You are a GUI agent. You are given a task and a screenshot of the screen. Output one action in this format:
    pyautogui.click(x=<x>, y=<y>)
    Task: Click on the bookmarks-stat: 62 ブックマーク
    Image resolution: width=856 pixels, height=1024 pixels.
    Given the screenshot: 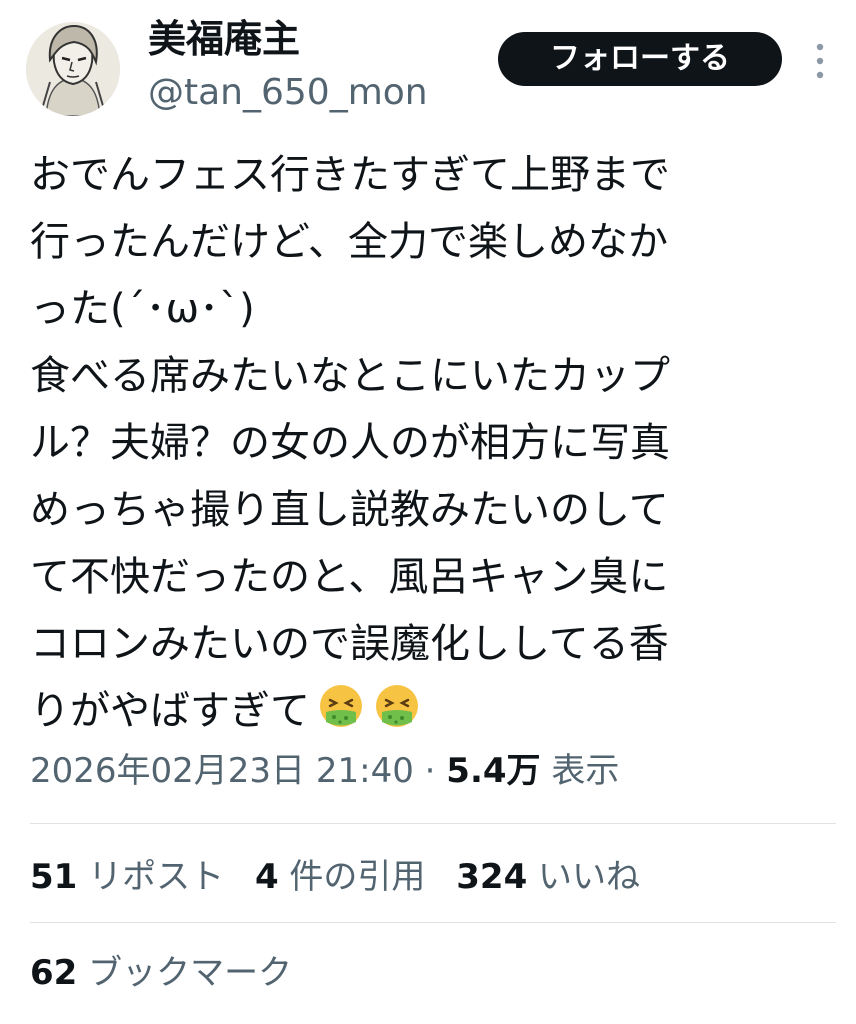 What is the action you would take?
    pyautogui.click(x=161, y=973)
    